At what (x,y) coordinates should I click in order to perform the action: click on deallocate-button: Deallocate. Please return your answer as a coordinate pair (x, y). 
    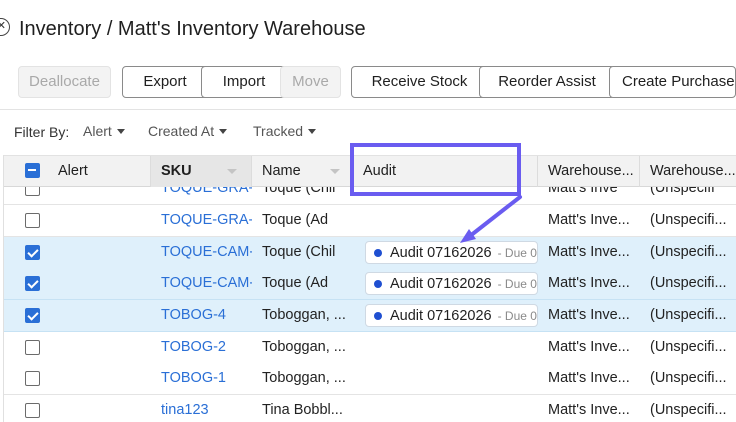
    Looking at the image, I should click on (64, 82).